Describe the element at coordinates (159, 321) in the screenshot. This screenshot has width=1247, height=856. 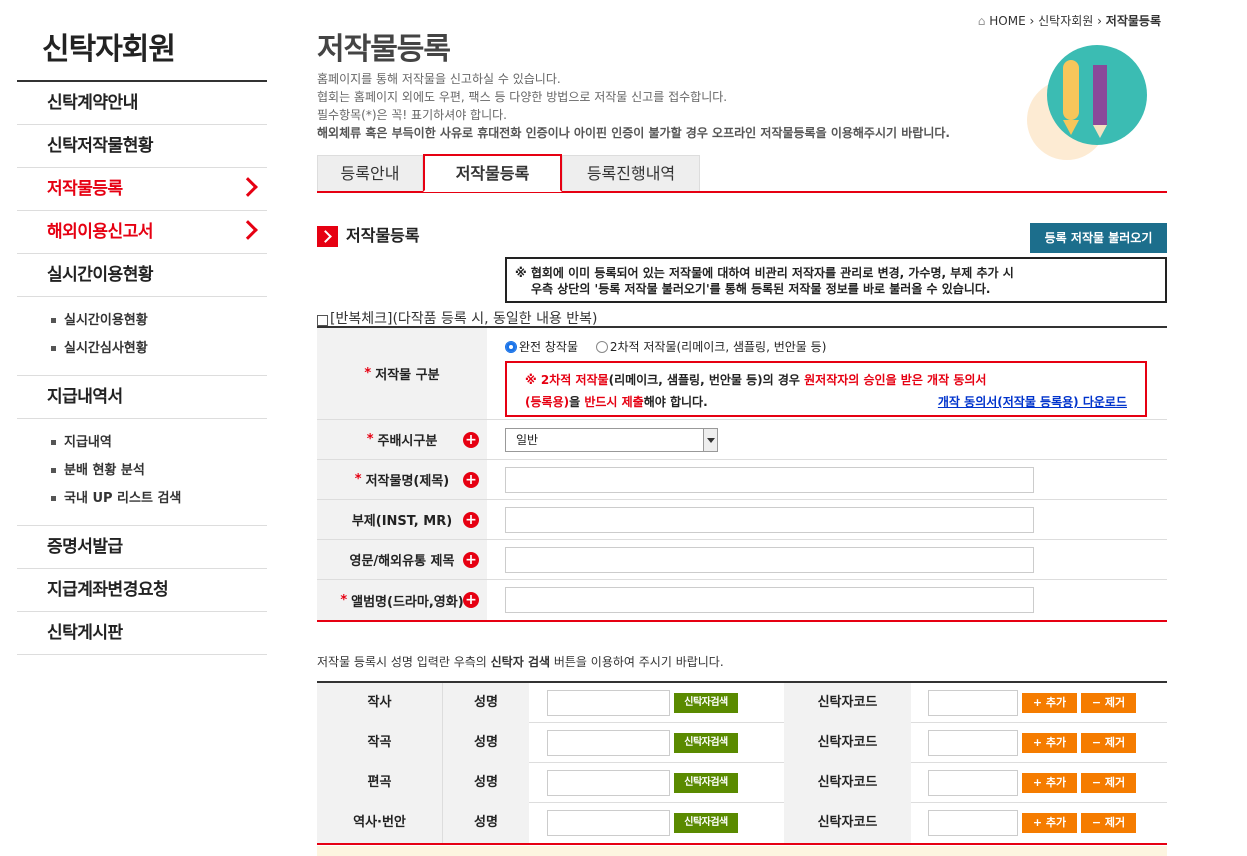
I see `sidebar-subitem: 실시간이용현황` at that location.